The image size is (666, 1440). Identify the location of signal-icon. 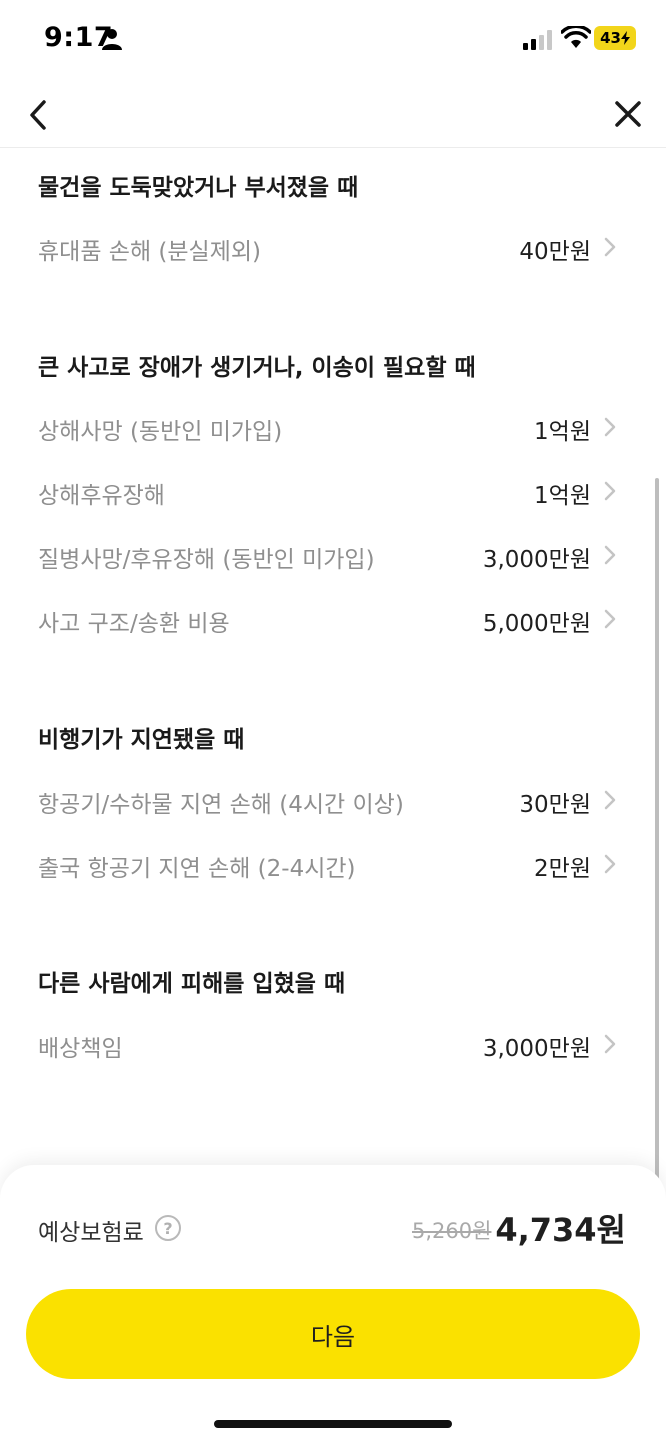
(537, 40).